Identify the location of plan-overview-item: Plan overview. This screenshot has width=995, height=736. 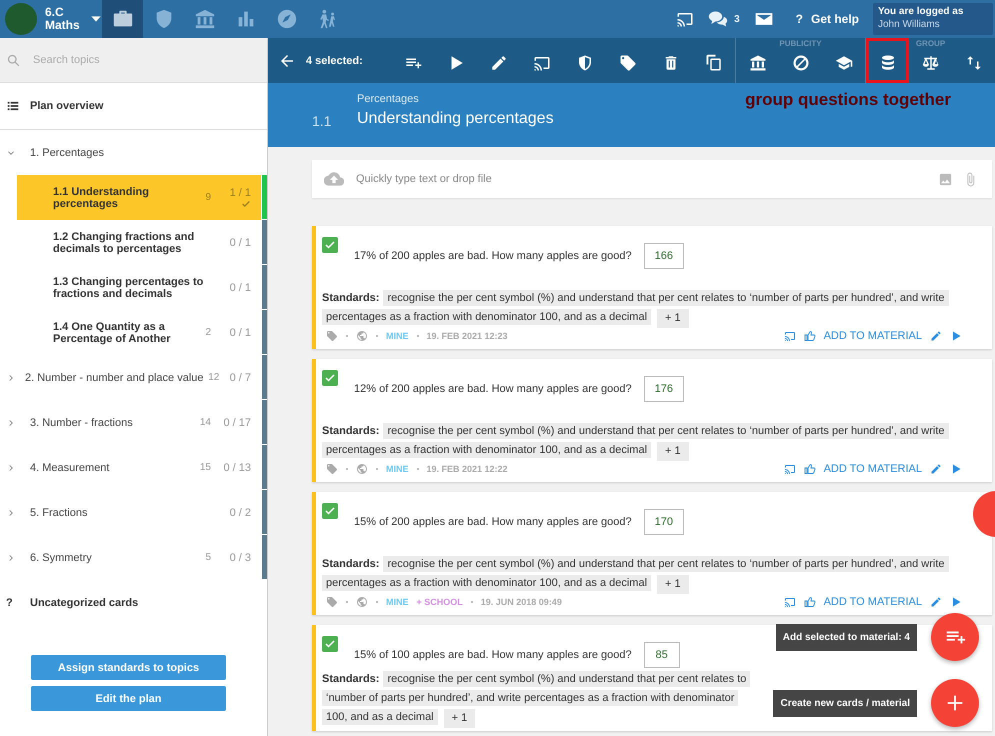
(133, 106).